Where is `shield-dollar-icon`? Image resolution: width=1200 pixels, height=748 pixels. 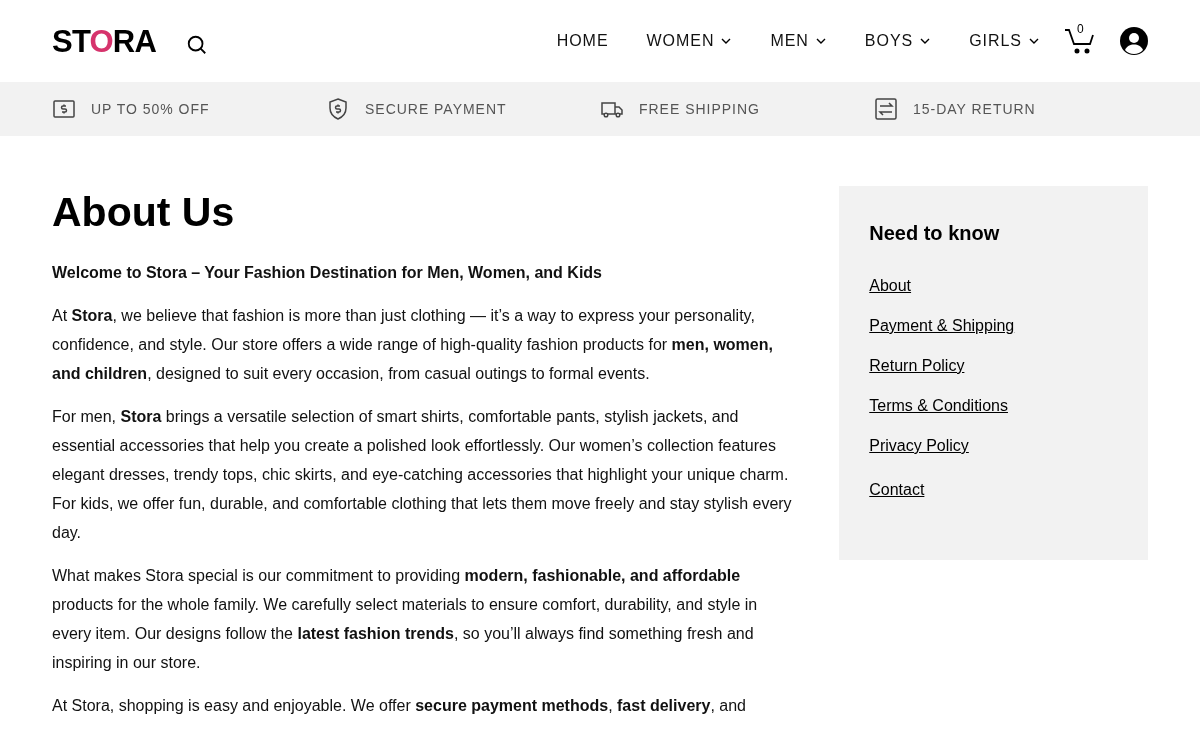 shield-dollar-icon is located at coordinates (338, 109).